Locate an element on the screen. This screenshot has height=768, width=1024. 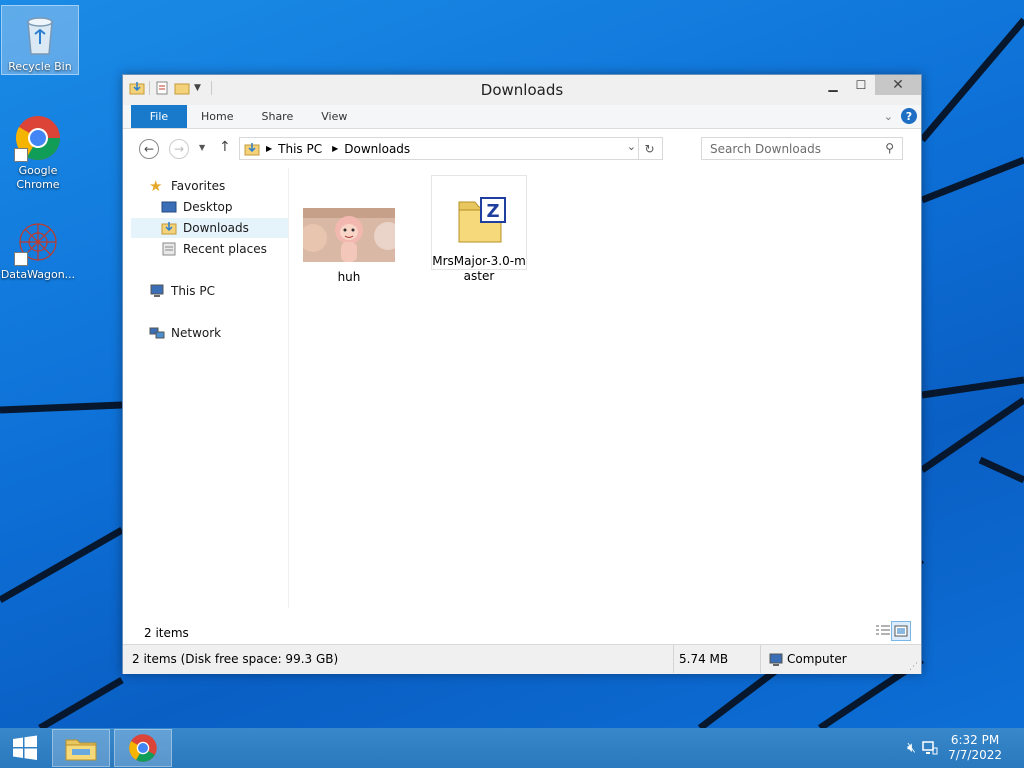
file-explorer-icon is located at coordinates (81, 750).